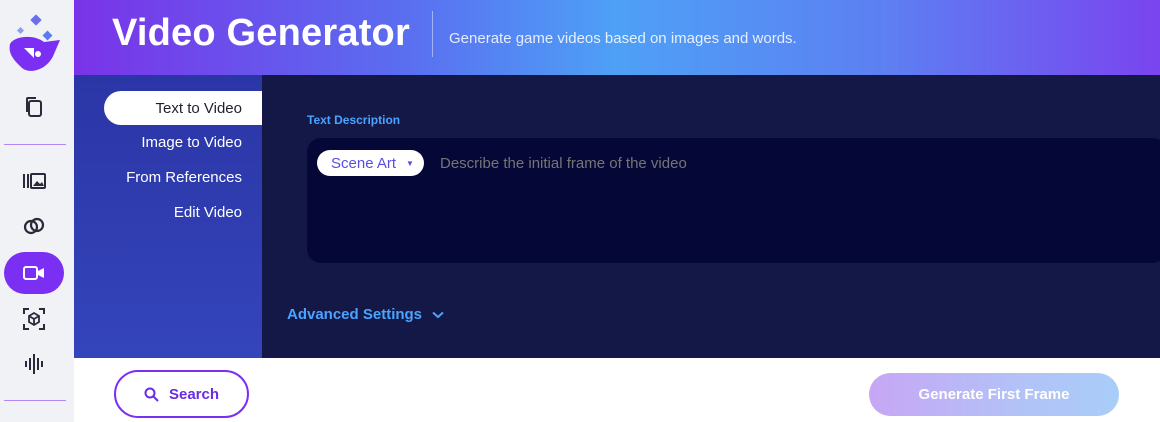 This screenshot has height=422, width=1160. I want to click on rail-item-copy, so click(34, 107).